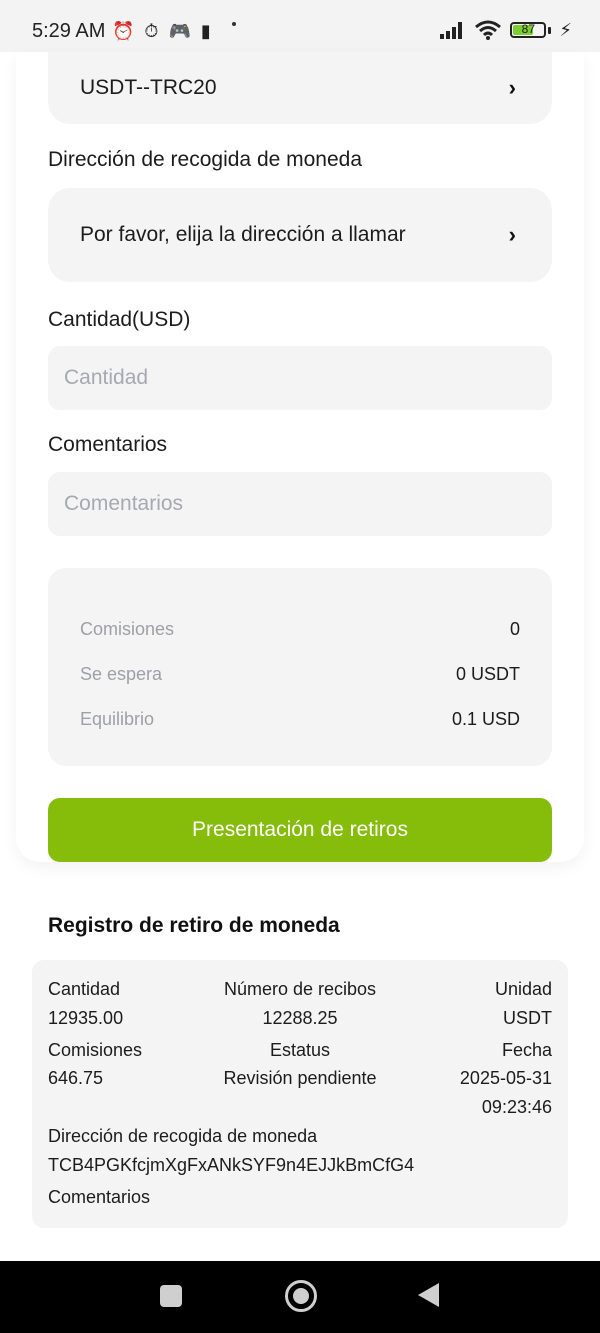 The width and height of the screenshot is (600, 1333). Describe the element at coordinates (526, 1050) in the screenshot. I see `date-header: Fecha` at that location.